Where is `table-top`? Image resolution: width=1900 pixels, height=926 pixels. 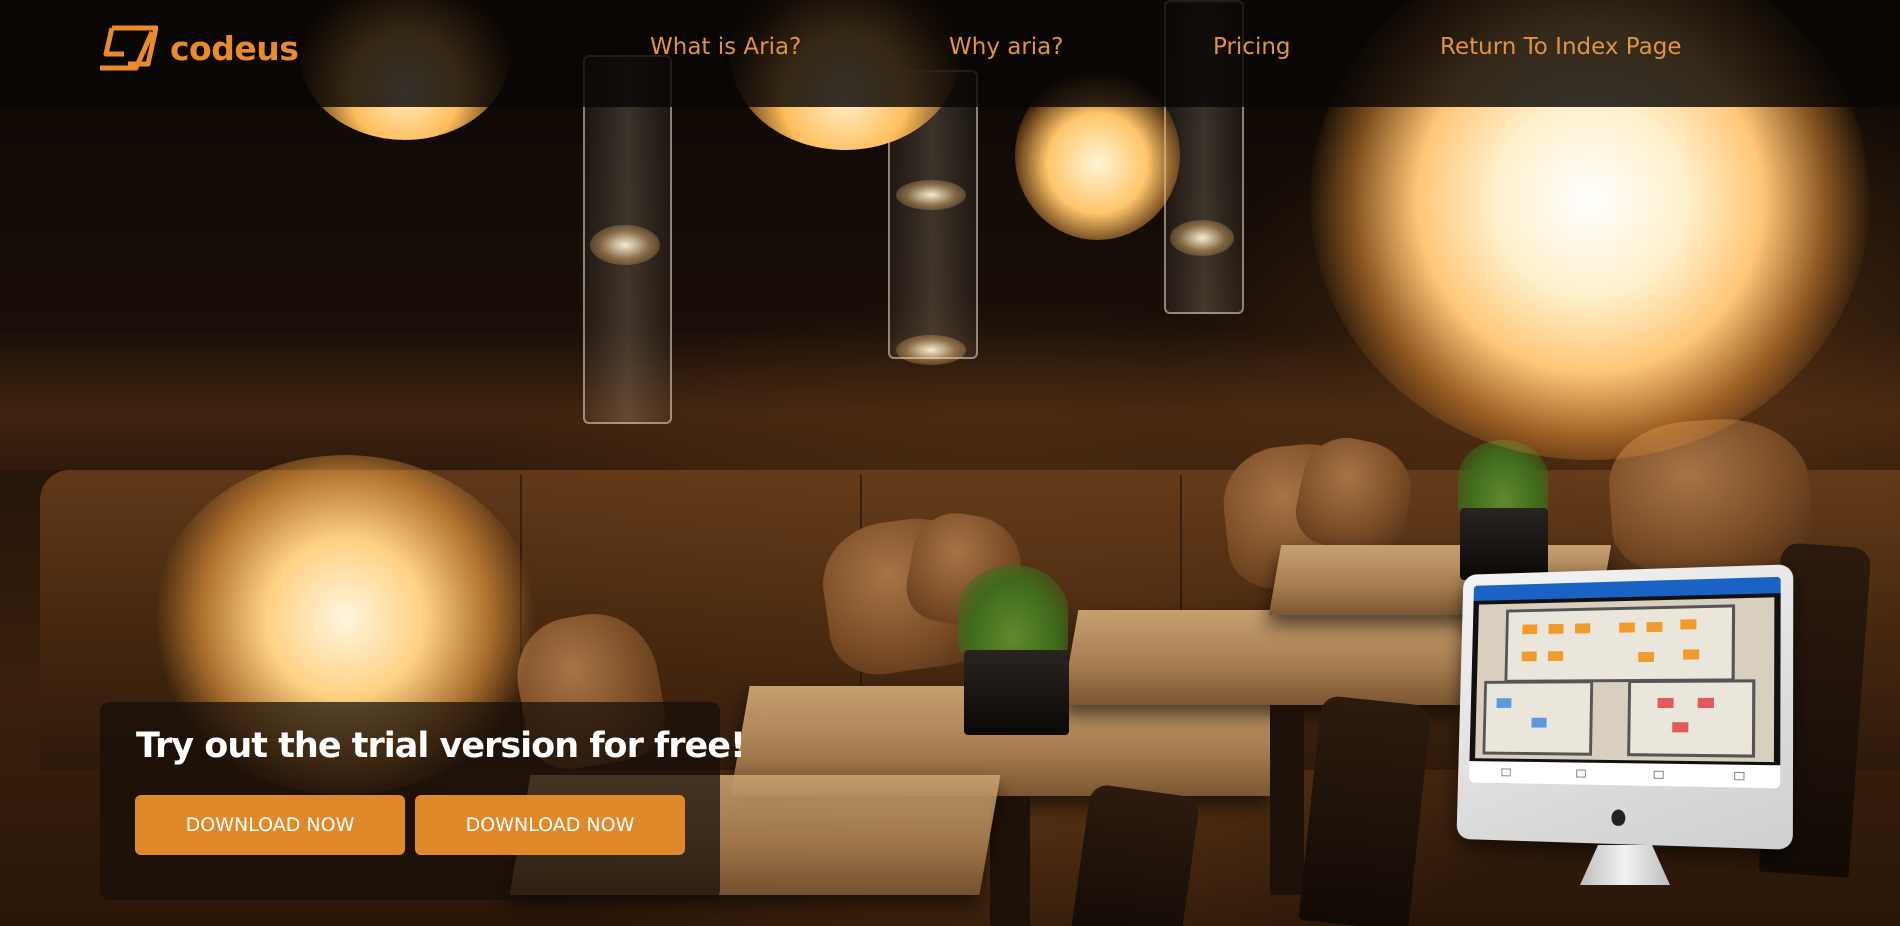 table-top is located at coordinates (1270, 657).